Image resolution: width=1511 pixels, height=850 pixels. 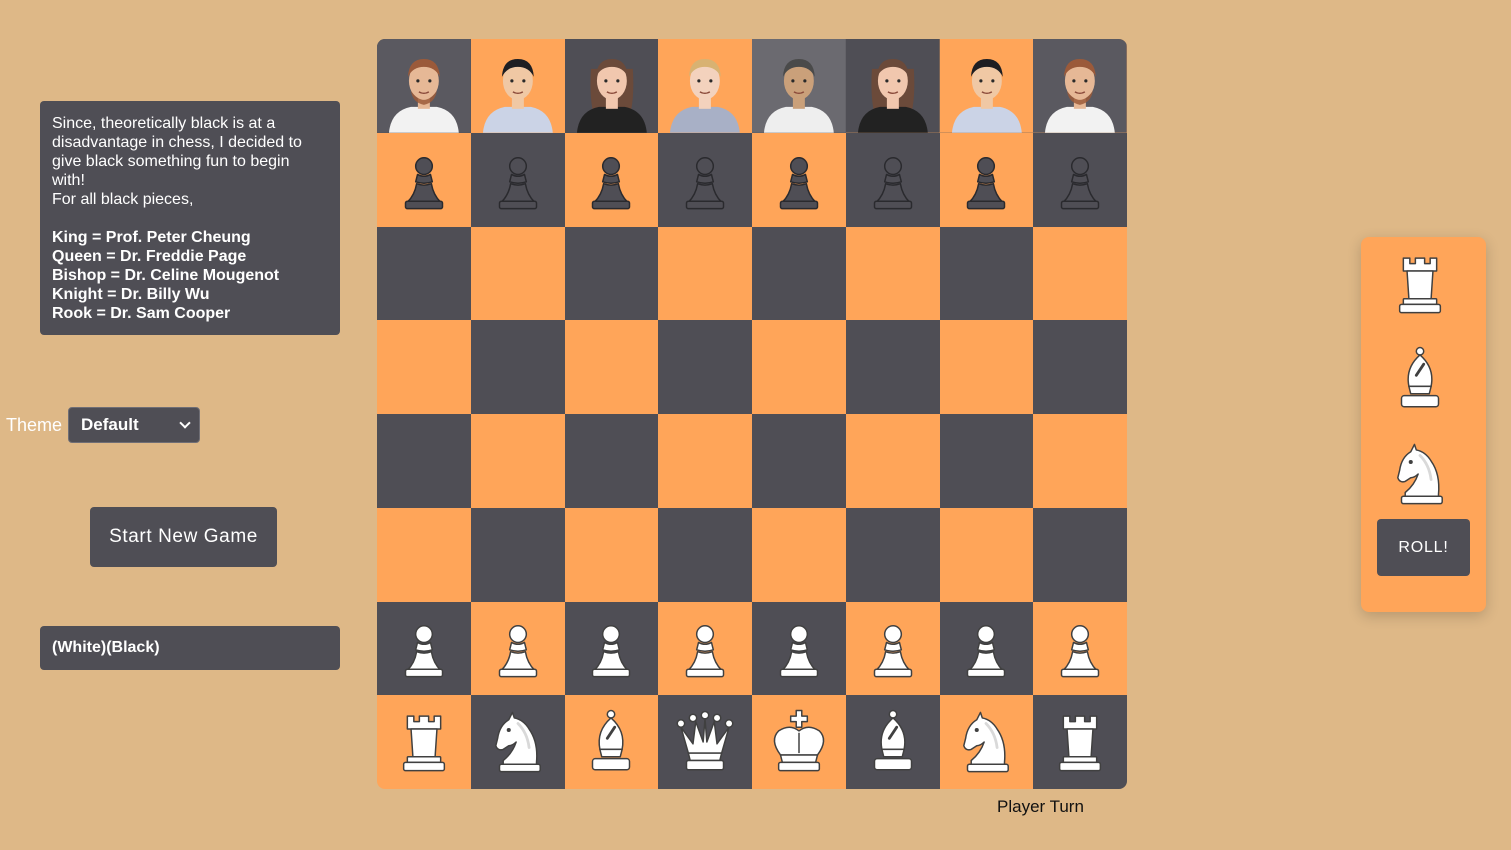 I want to click on white-queen-icon, so click(x=705, y=742).